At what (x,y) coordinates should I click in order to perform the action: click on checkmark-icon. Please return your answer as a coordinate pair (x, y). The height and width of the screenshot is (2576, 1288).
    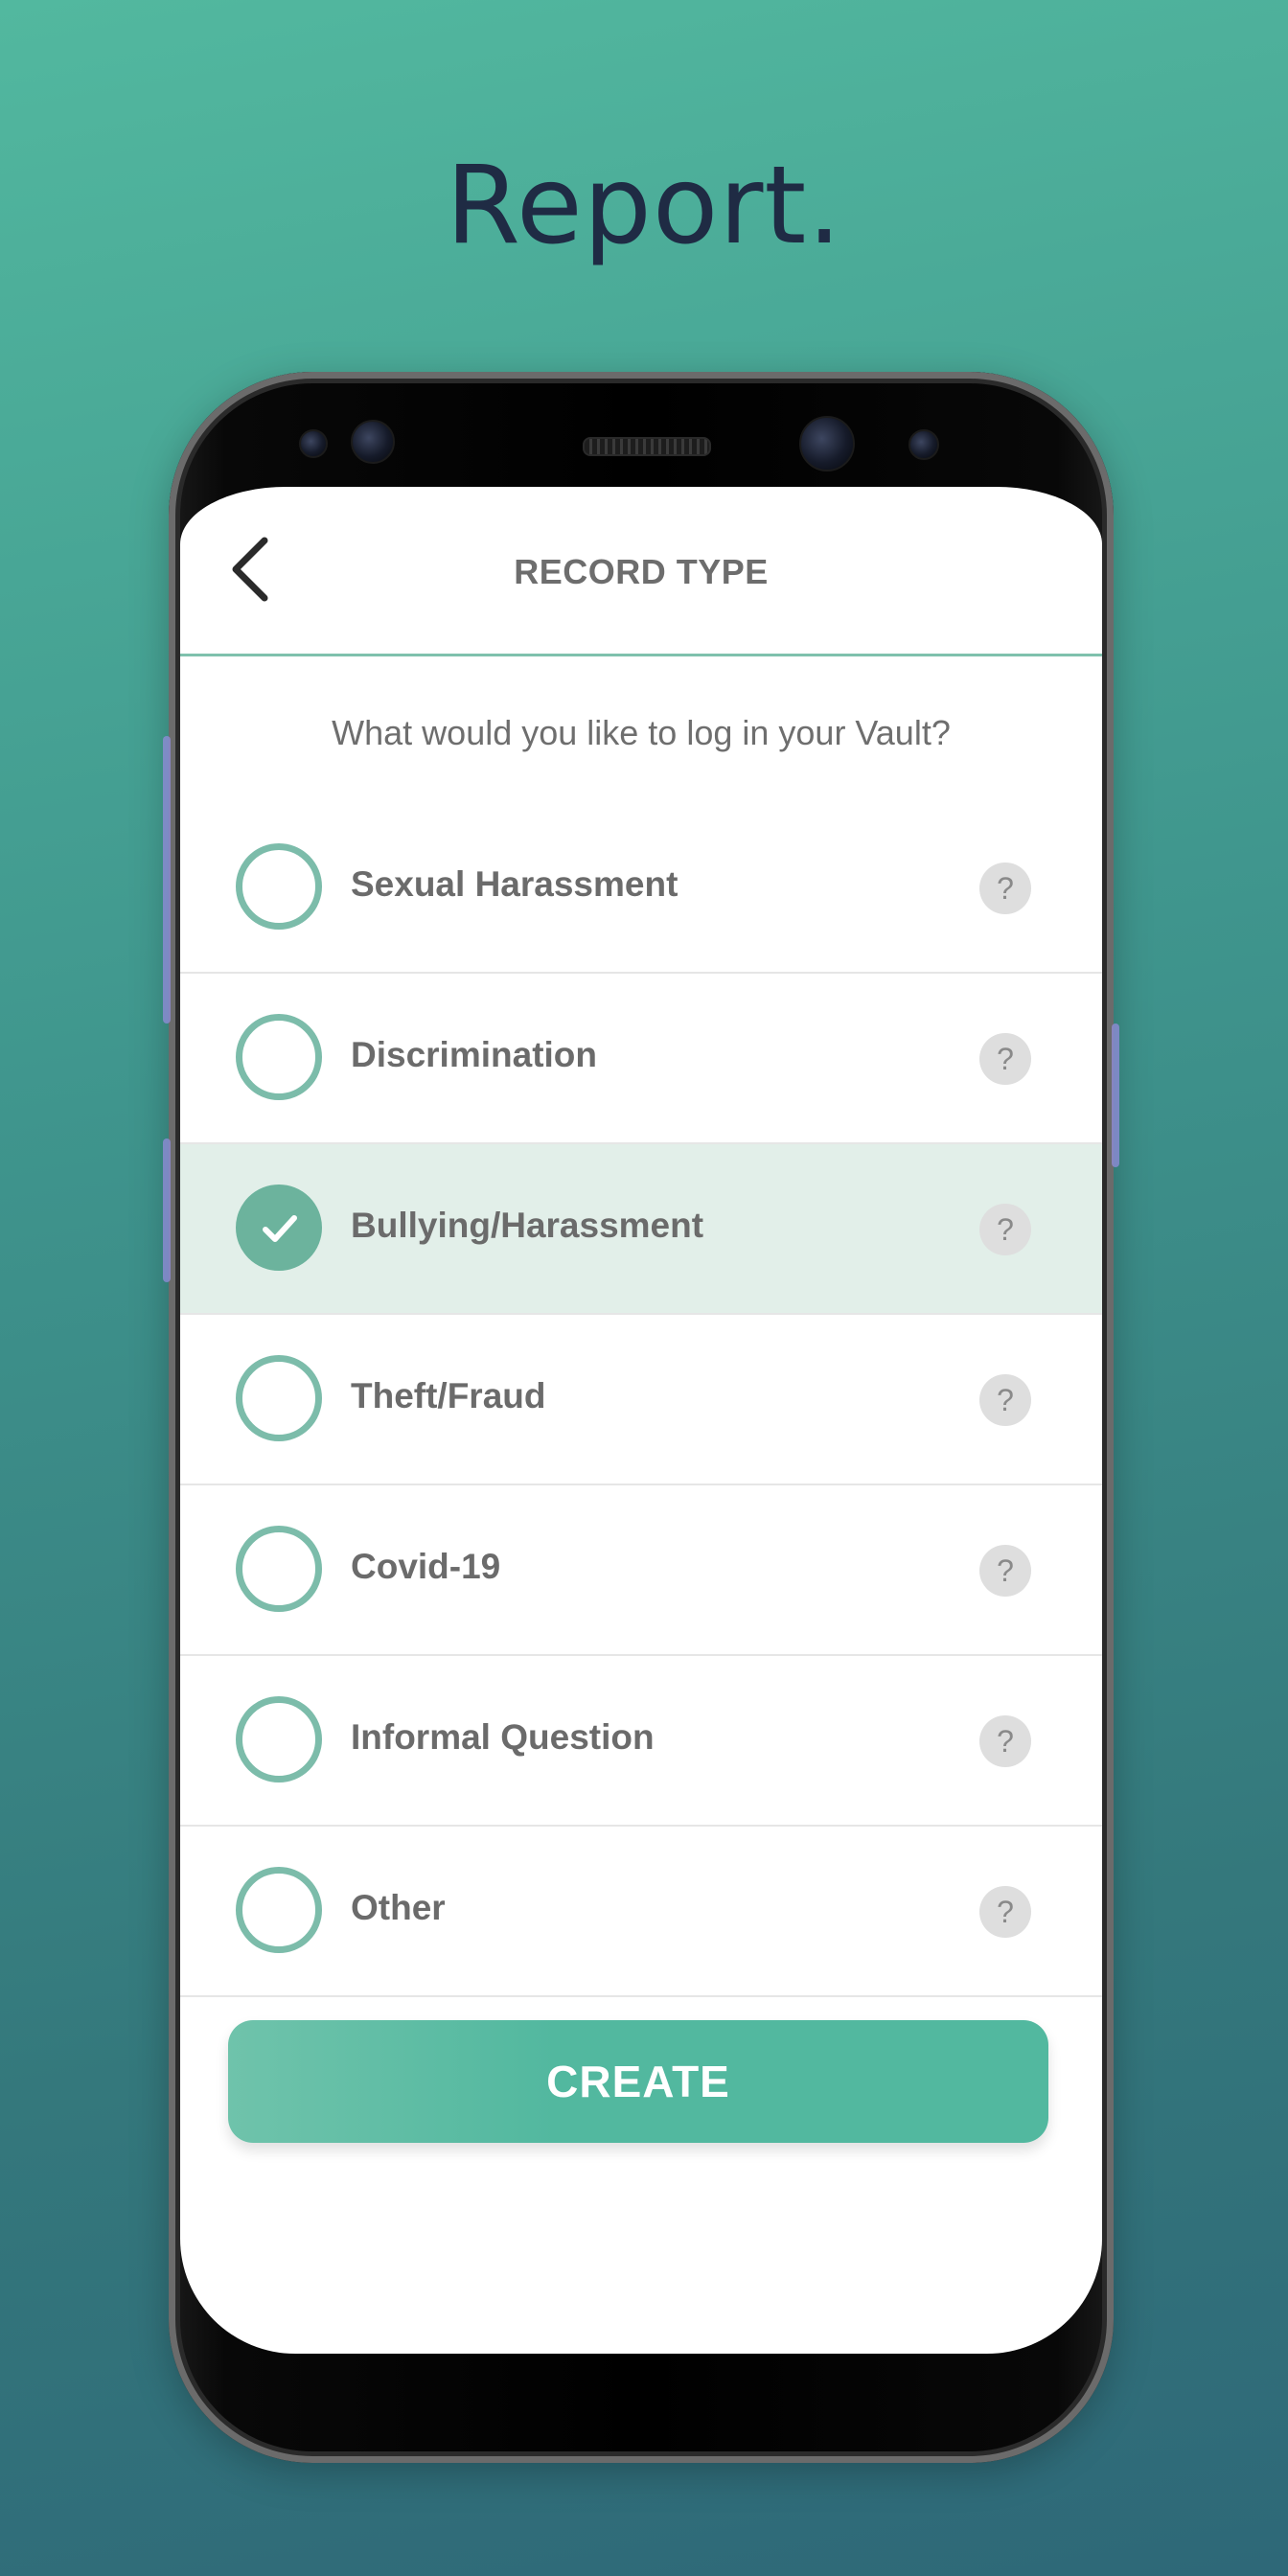
    Looking at the image, I should click on (280, 1228).